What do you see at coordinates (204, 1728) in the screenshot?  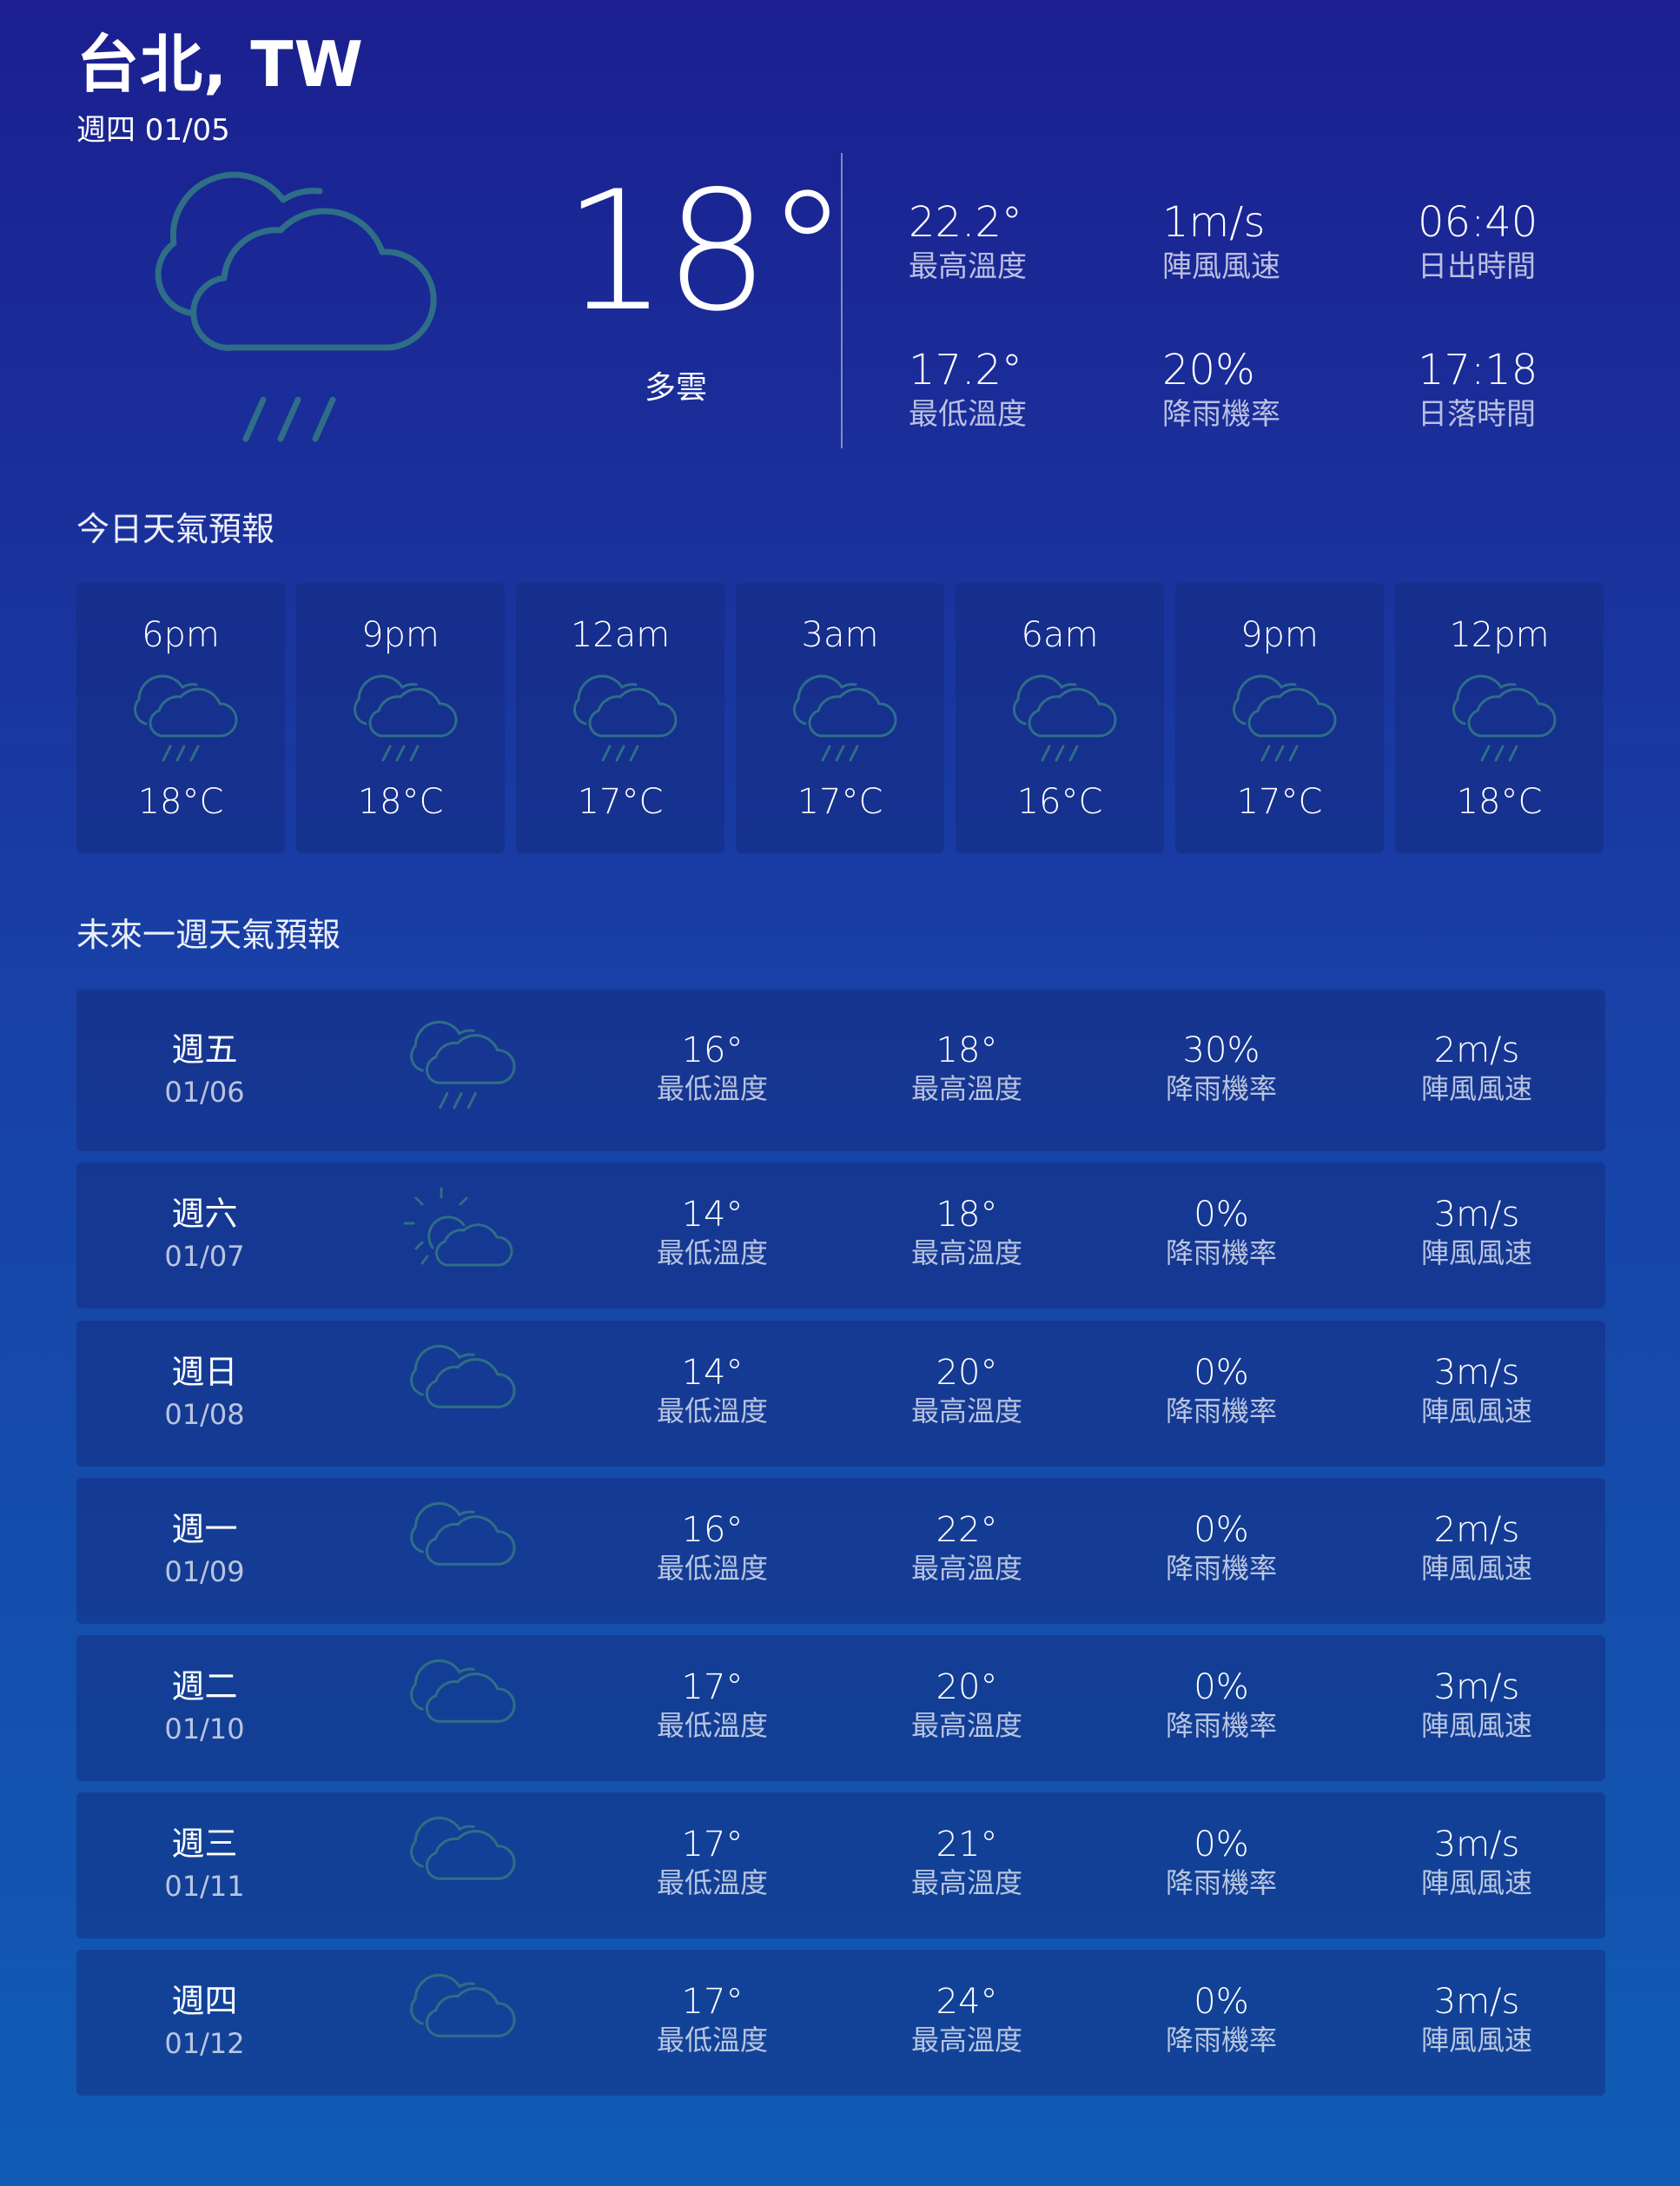 I see `week-date: 01/10` at bounding box center [204, 1728].